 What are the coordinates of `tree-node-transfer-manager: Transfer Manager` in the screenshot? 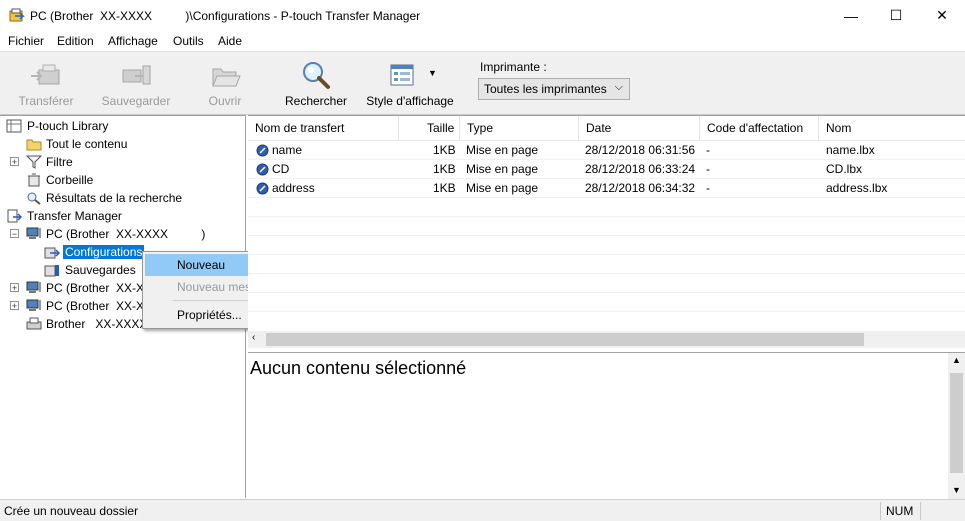 It's located at (120, 216).